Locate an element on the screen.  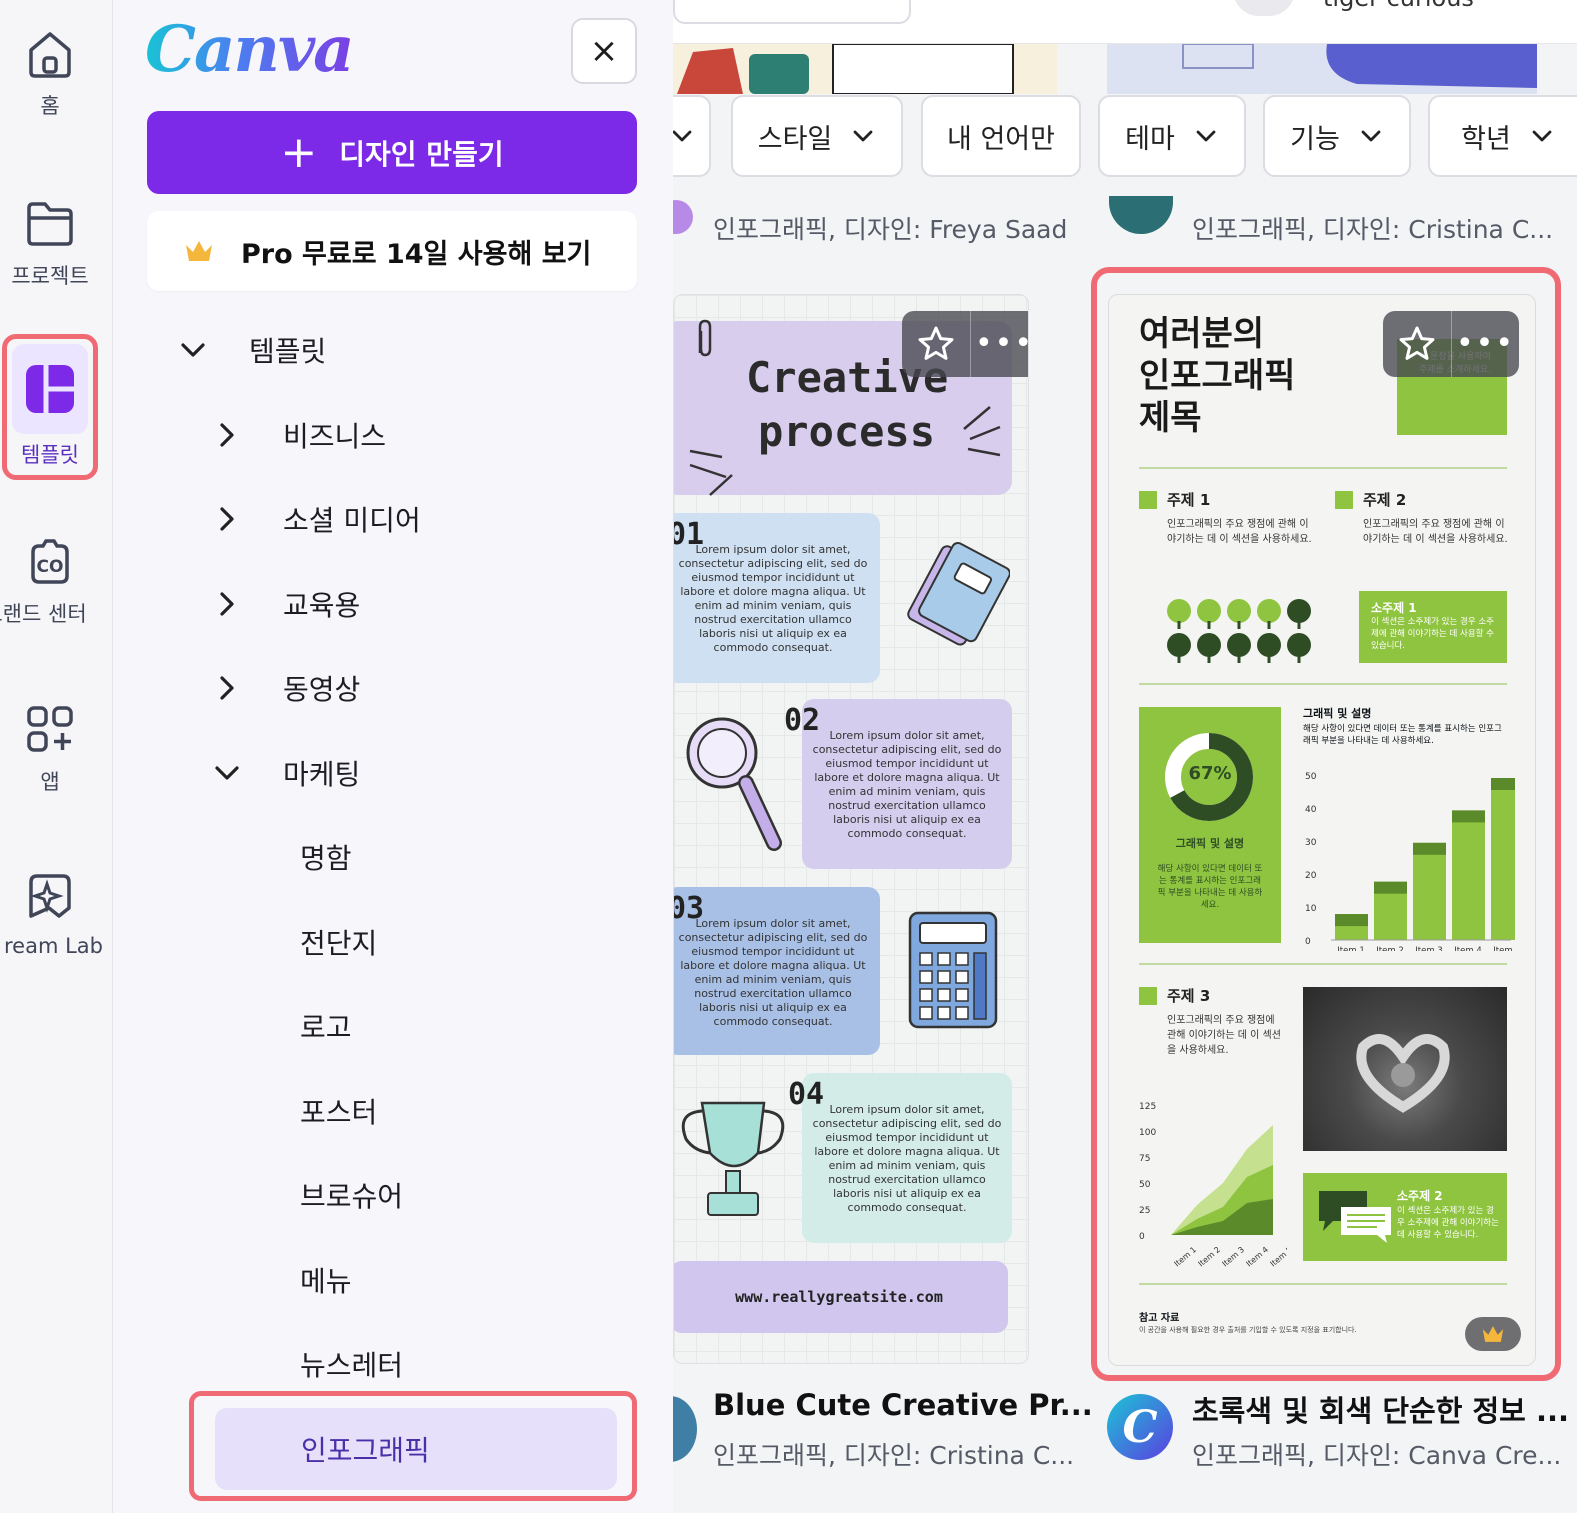
x-tick-label: Item 5 is located at coordinates (1504, 948).